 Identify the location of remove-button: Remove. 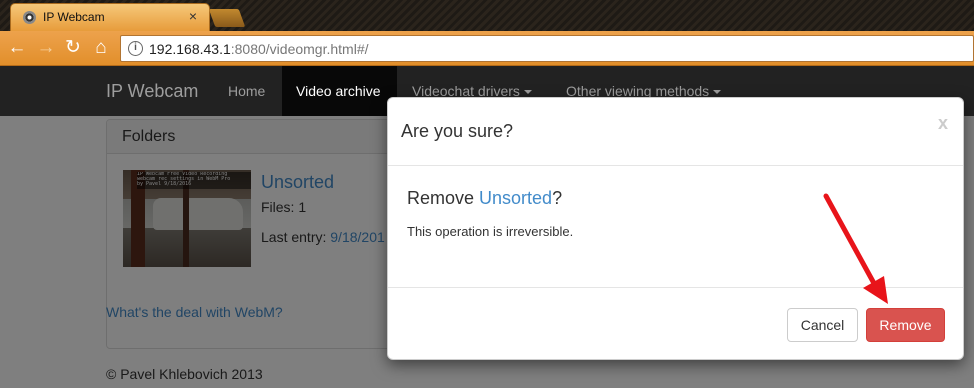
(905, 325).